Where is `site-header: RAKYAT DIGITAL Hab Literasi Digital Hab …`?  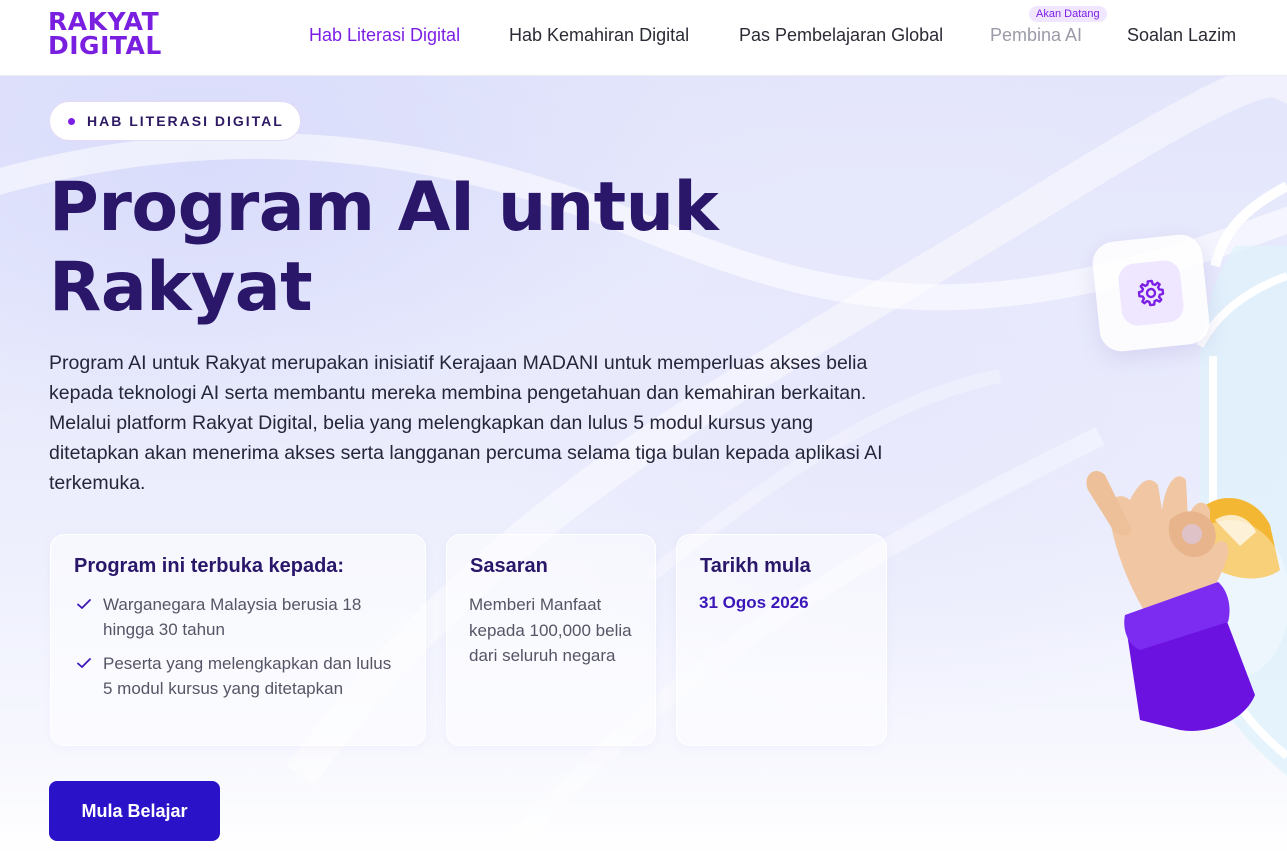 site-header: RAKYAT DIGITAL Hab Literasi Digital Hab … is located at coordinates (643, 38).